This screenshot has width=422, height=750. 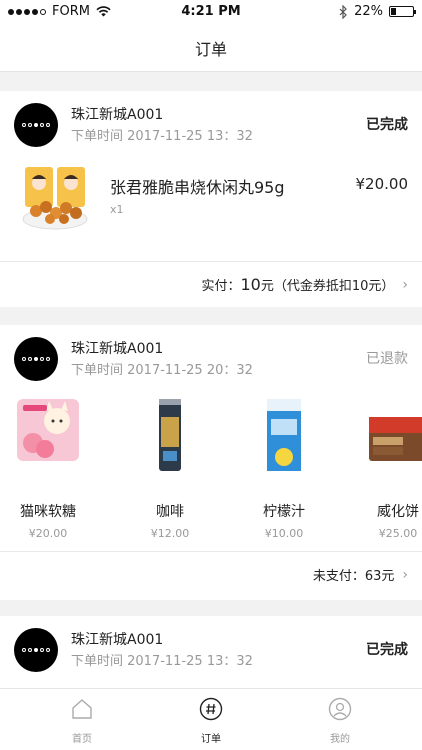 What do you see at coordinates (250, 284) in the screenshot?
I see `paid-amount: 10` at bounding box center [250, 284].